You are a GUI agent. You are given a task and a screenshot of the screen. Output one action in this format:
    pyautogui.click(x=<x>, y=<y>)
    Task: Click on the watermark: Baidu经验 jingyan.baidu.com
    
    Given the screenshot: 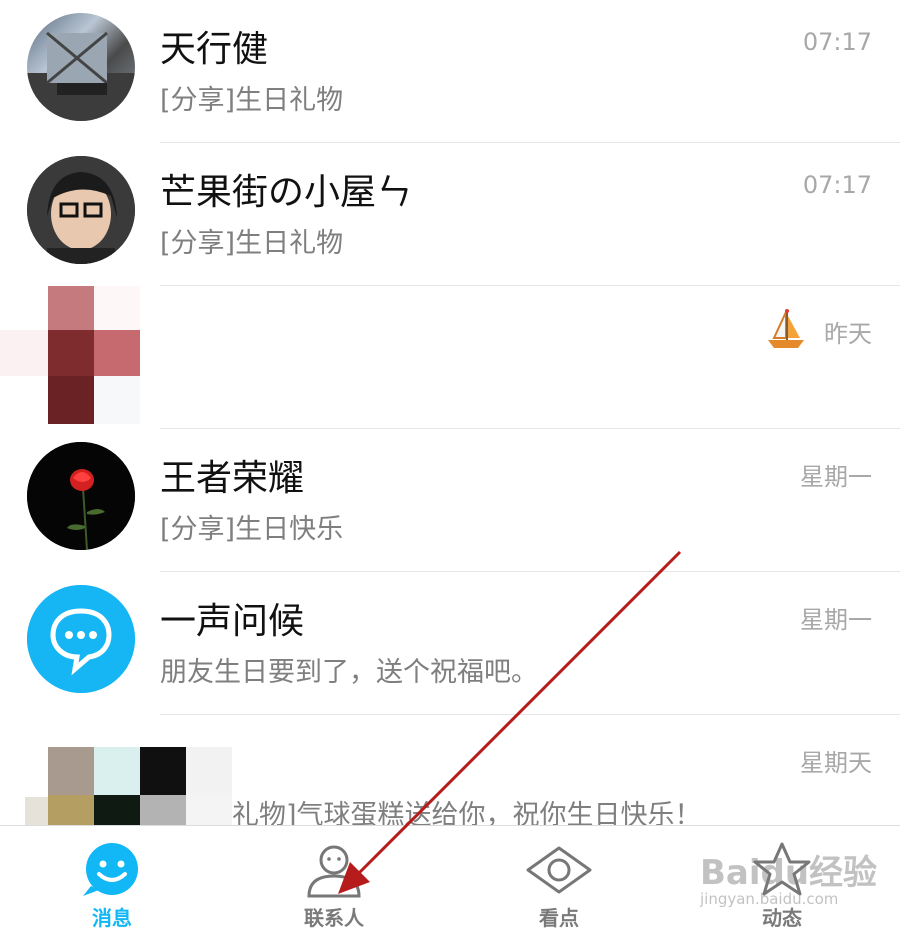 What is the action you would take?
    pyautogui.click(x=790, y=882)
    